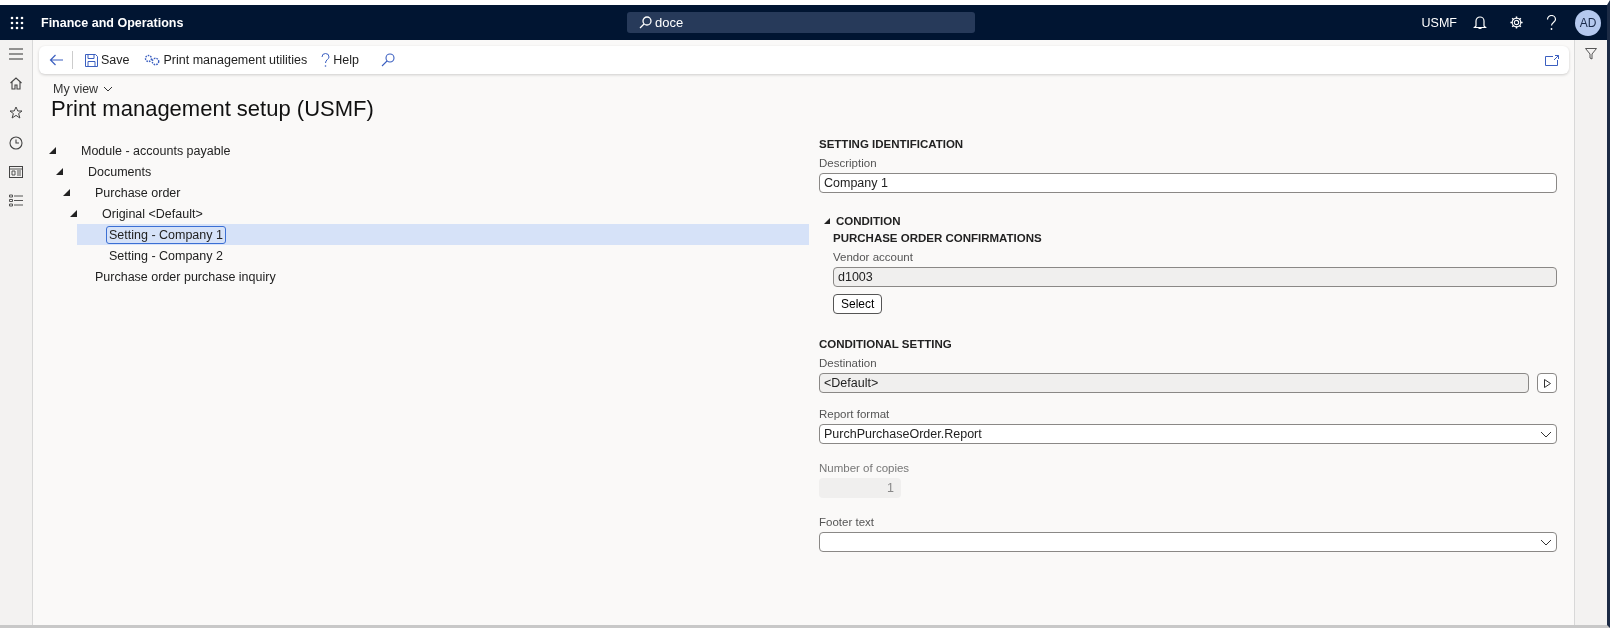 The height and width of the screenshot is (634, 1618). I want to click on company-selector: USMF, so click(1439, 22).